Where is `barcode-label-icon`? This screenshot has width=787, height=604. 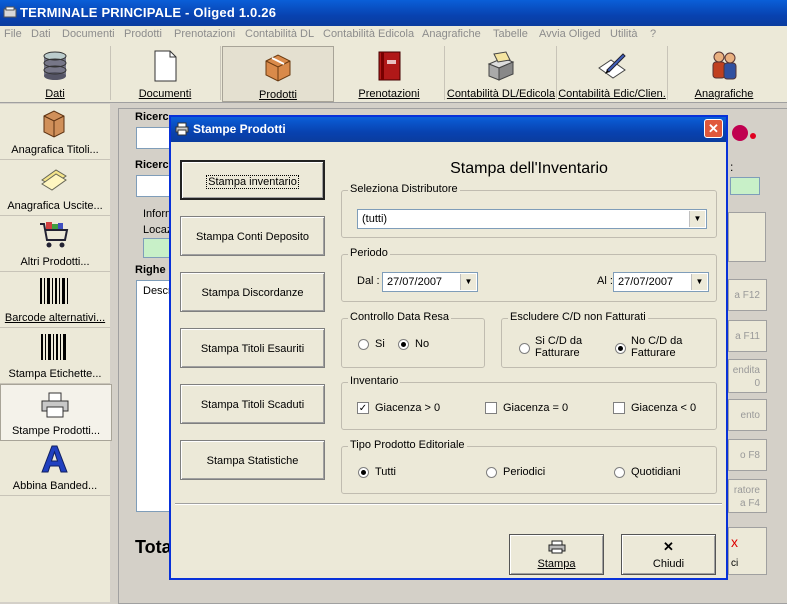
barcode-label-icon is located at coordinates (53, 347).